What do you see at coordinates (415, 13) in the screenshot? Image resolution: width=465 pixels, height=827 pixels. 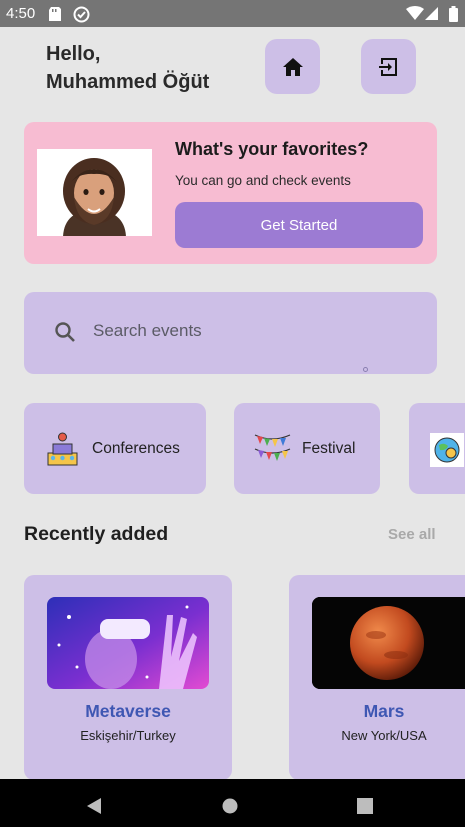 I see `wifi-icon` at bounding box center [415, 13].